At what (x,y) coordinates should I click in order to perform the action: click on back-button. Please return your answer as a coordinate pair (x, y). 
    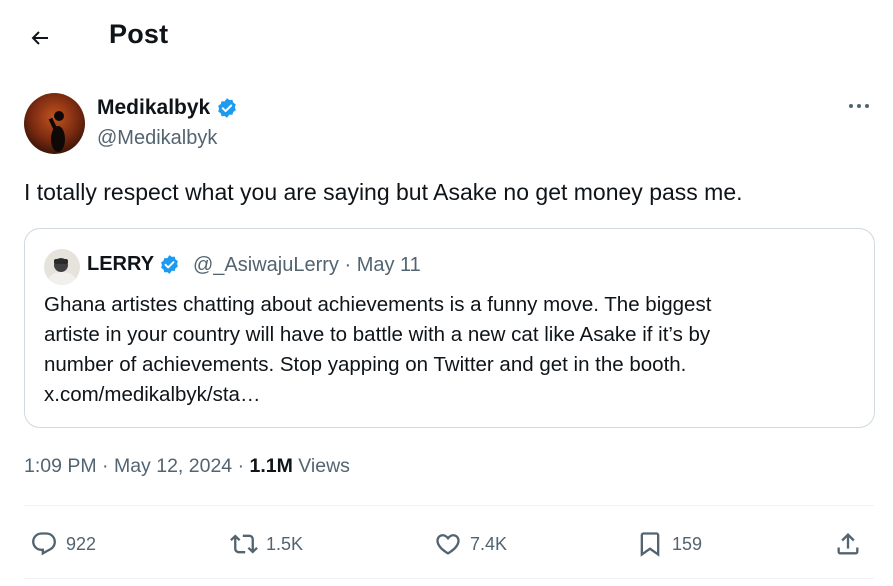
    Looking at the image, I should click on (40, 38).